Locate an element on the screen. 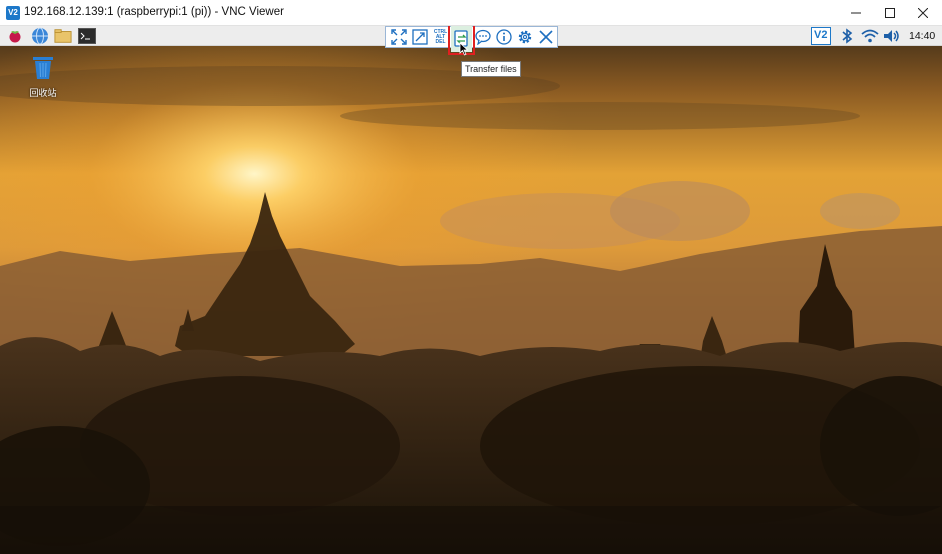 The width and height of the screenshot is (942, 554). ctrl-alt-del-icon: CTRL ALT DEL is located at coordinates (440, 37).